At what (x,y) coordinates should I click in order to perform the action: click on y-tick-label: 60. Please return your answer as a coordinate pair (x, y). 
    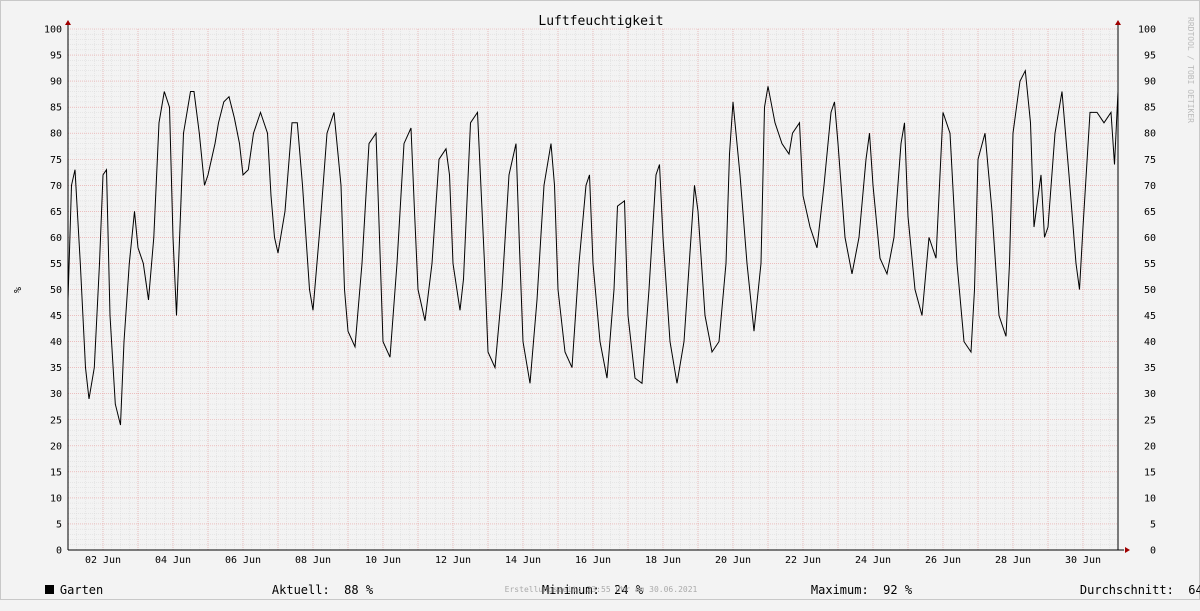
    Looking at the image, I should click on (56, 238).